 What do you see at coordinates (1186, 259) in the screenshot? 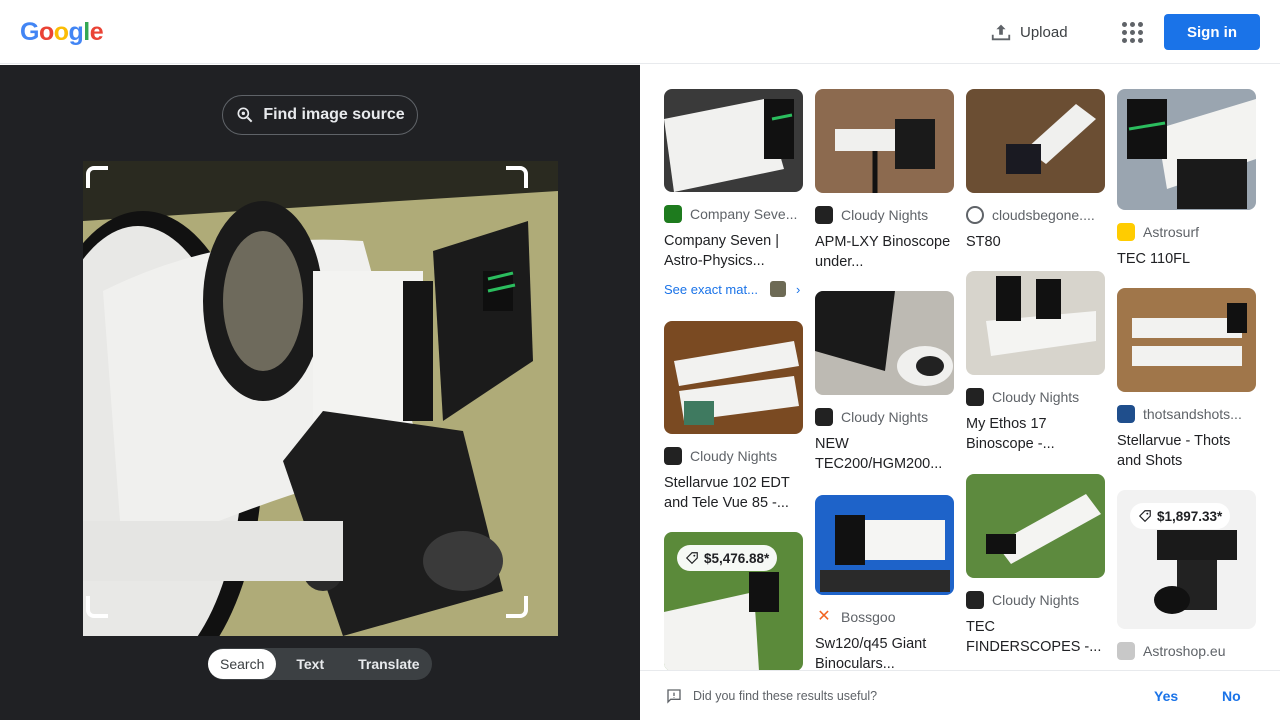
I see `result-title: TEC 110FL` at bounding box center [1186, 259].